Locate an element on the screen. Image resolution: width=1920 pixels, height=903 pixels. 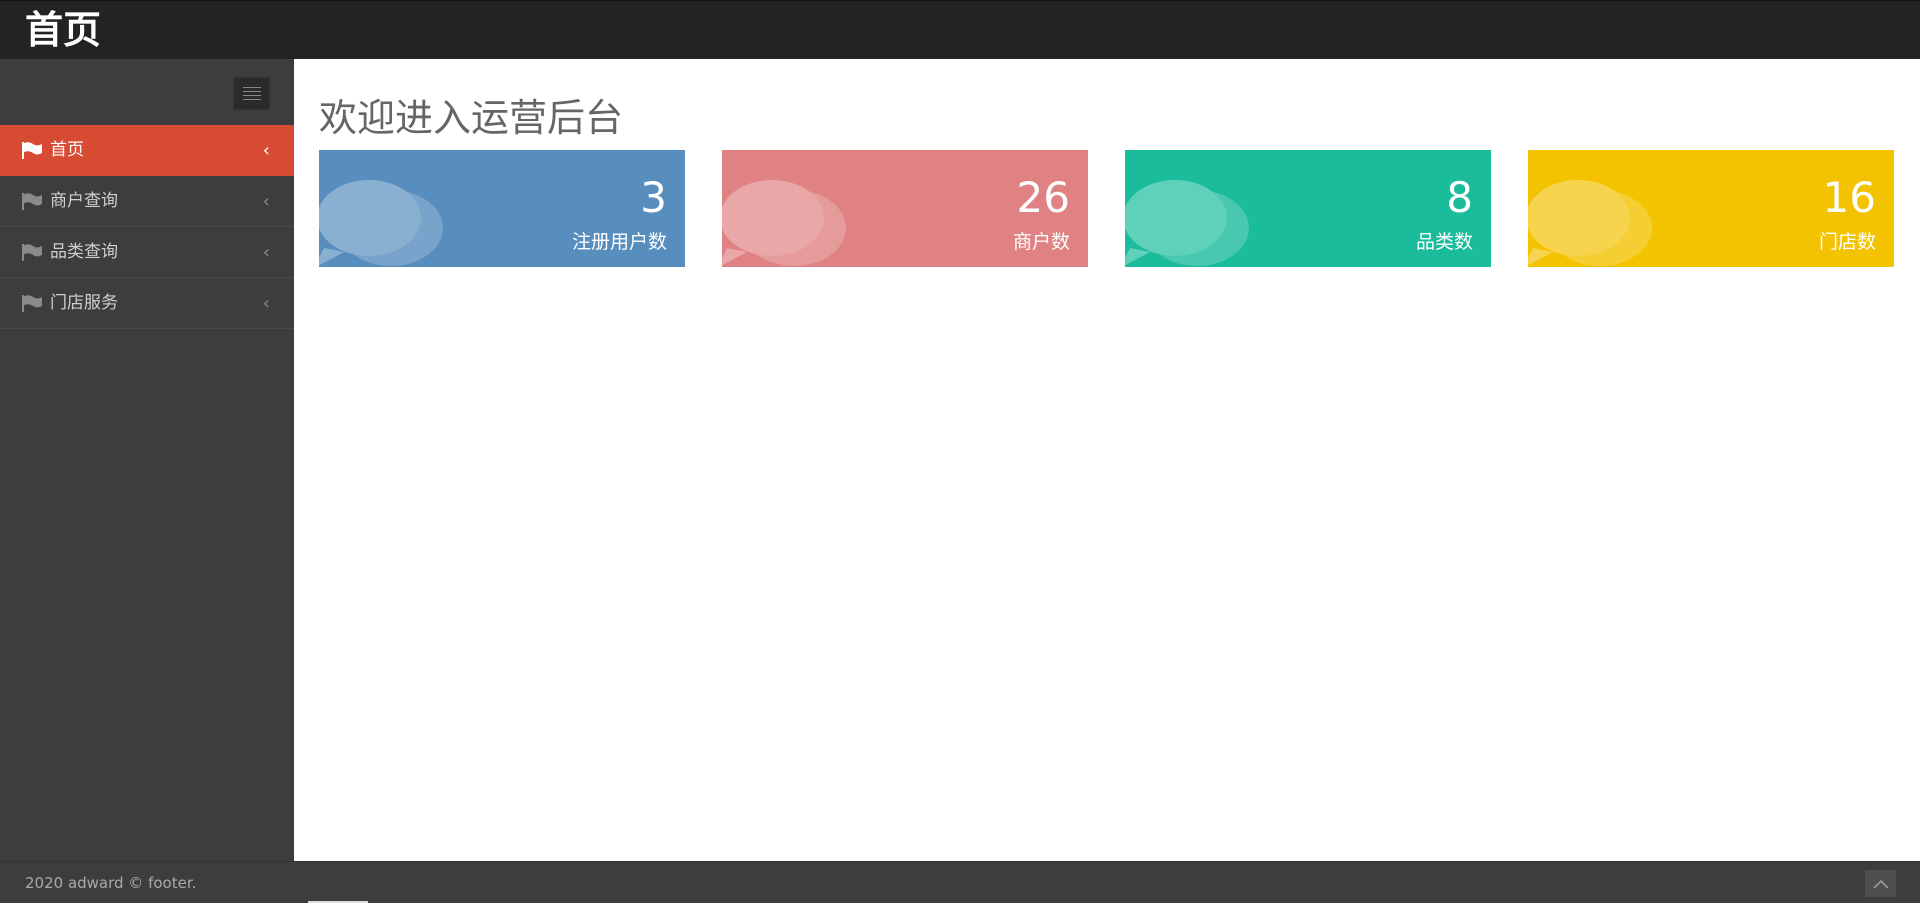
scroll-to-top-button is located at coordinates (1880, 883).